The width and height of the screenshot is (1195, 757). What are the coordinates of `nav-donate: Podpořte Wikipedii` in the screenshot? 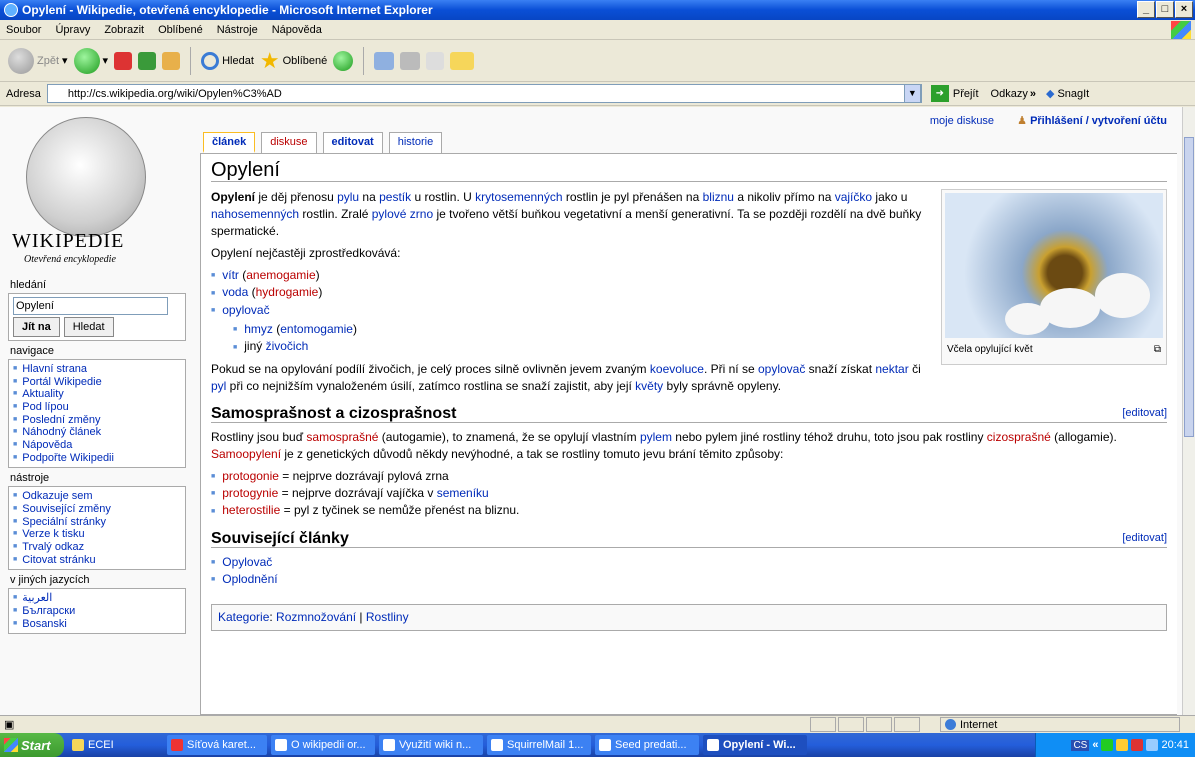 It's located at (99, 458).